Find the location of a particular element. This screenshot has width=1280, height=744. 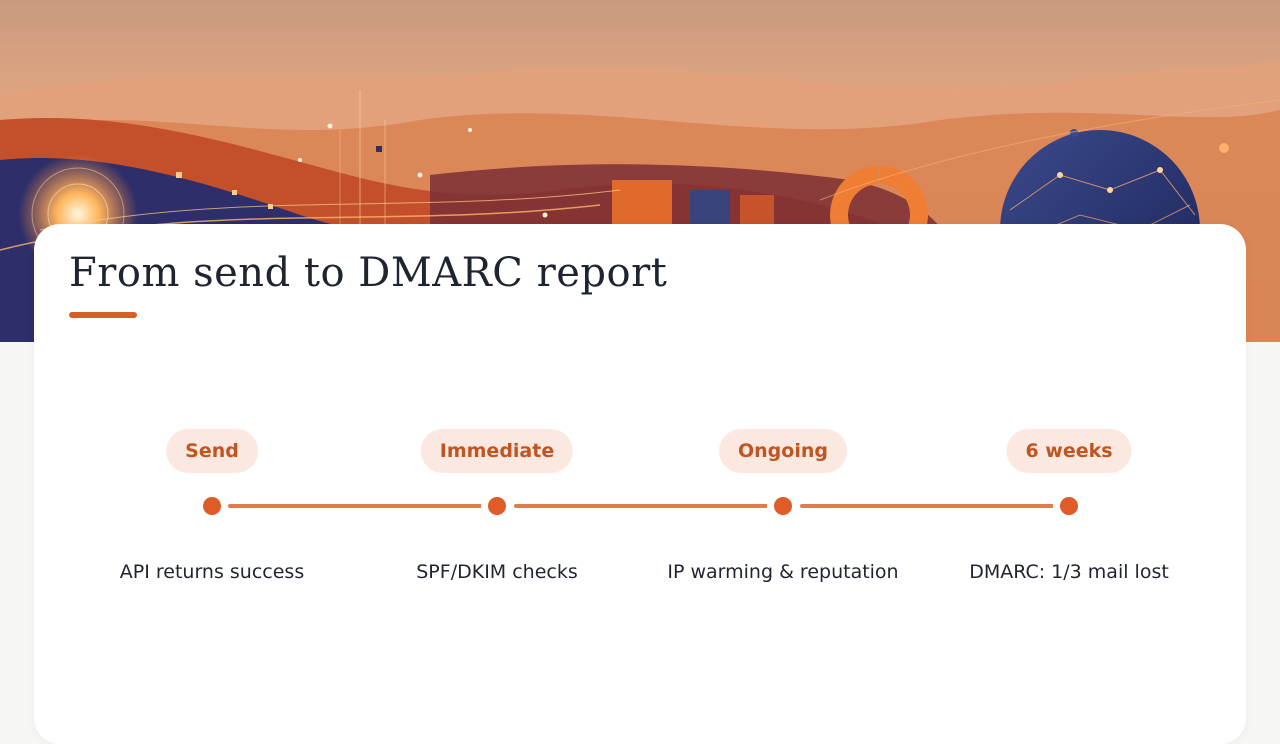

step-caption: IP warming & reputation is located at coordinates (783, 572).